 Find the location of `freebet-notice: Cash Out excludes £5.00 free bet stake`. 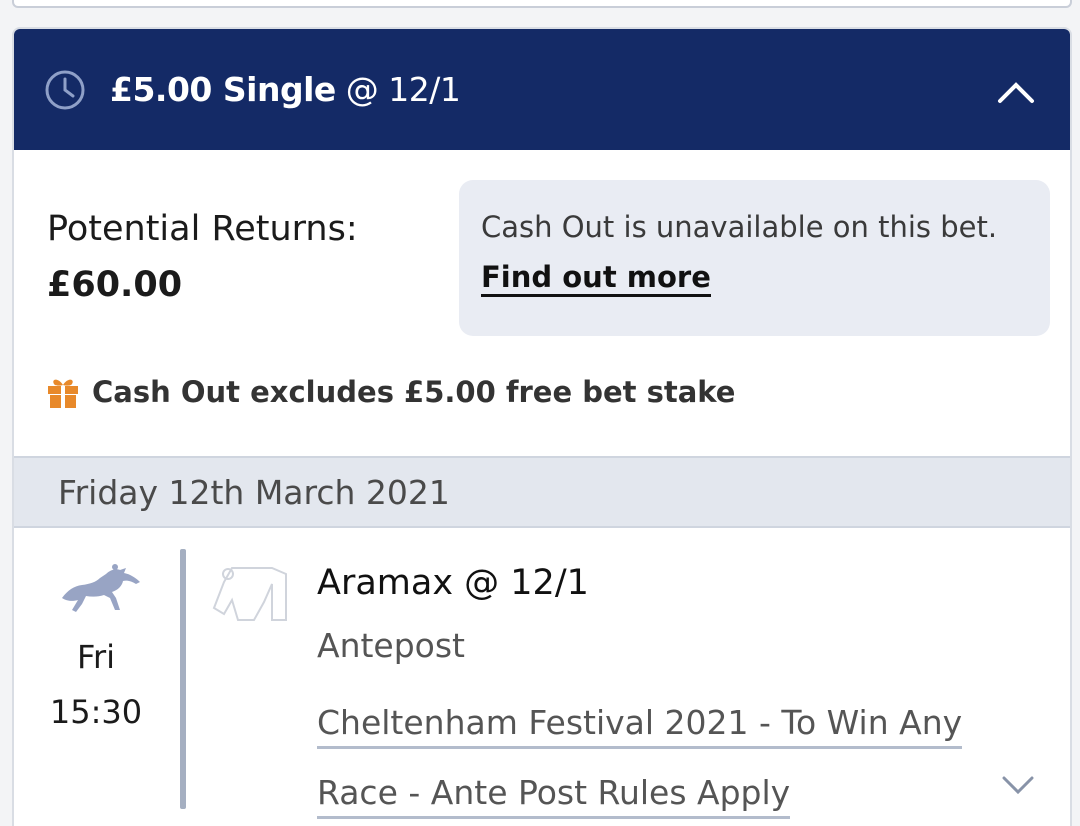

freebet-notice: Cash Out excludes £5.00 free bet stake is located at coordinates (390, 392).